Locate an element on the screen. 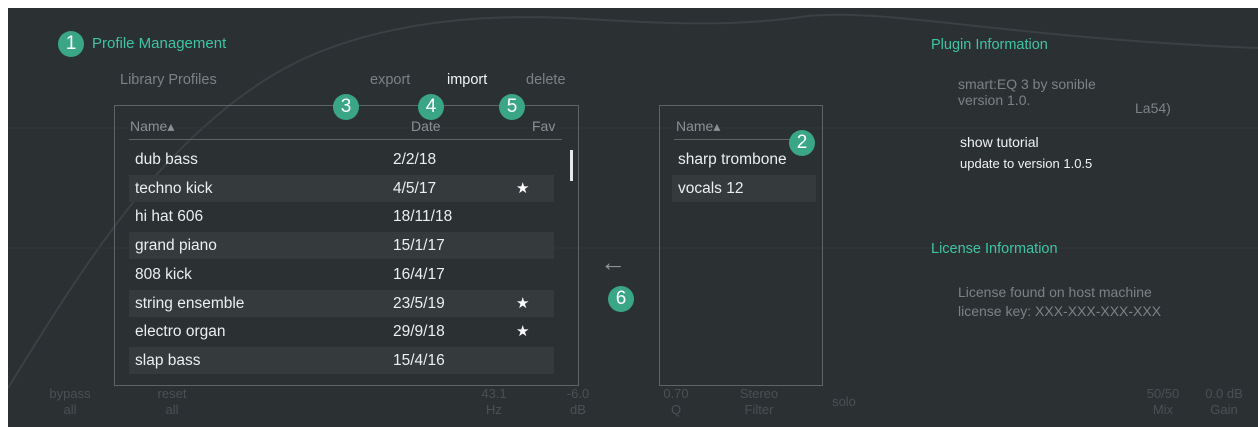 The width and height of the screenshot is (1258, 427). output-gain-number: 0.0 dB is located at coordinates (1224, 393).